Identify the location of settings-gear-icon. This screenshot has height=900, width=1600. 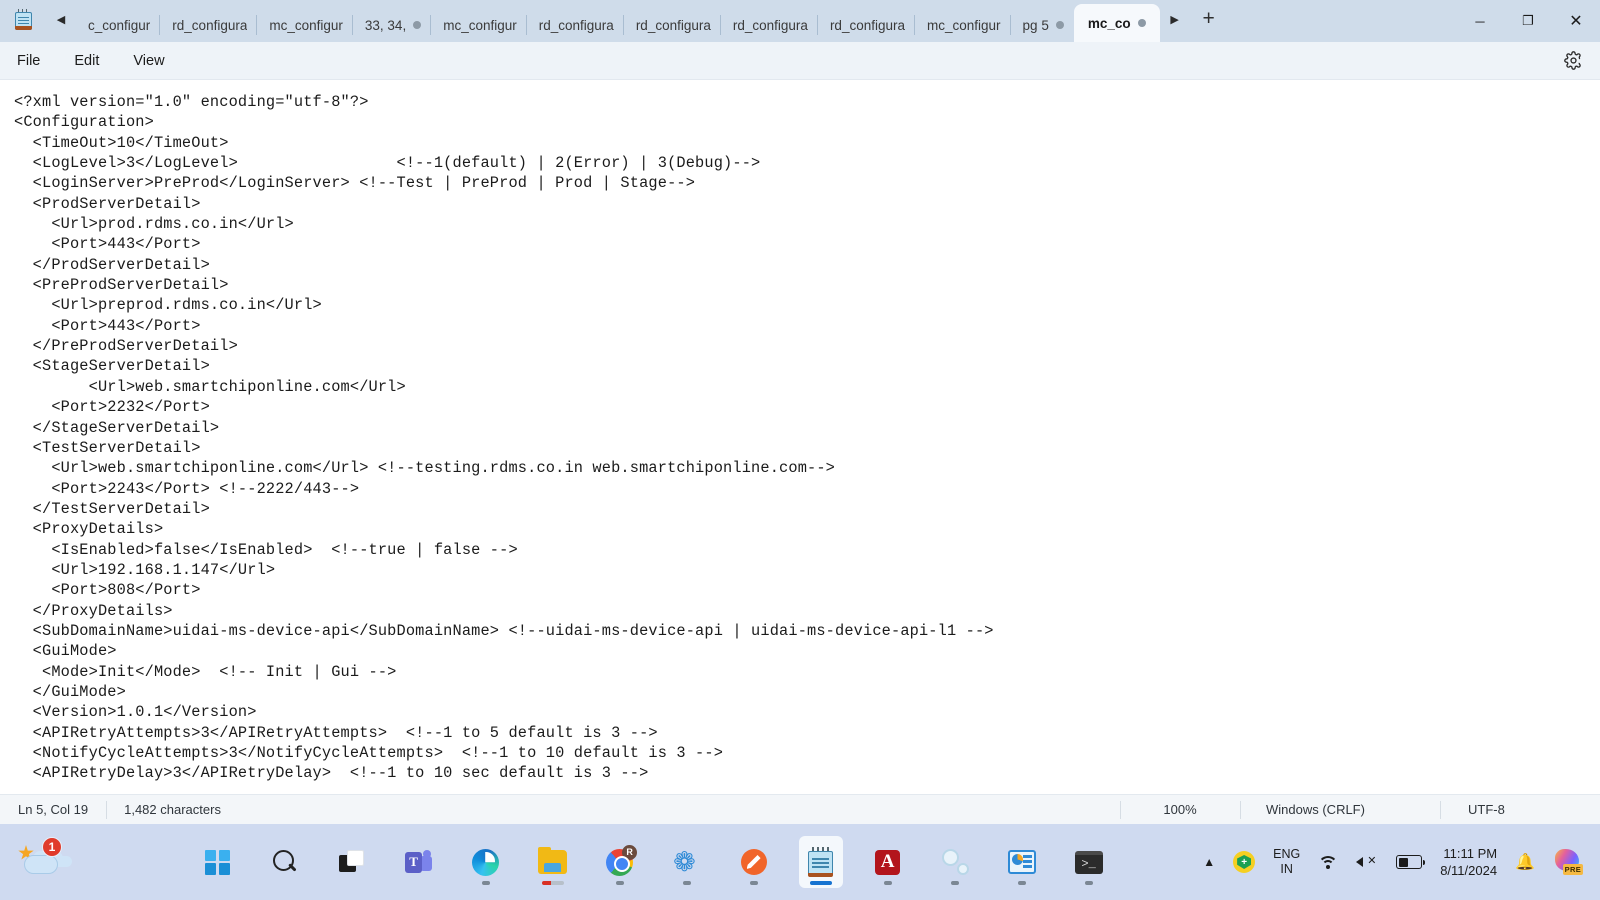
(1573, 60).